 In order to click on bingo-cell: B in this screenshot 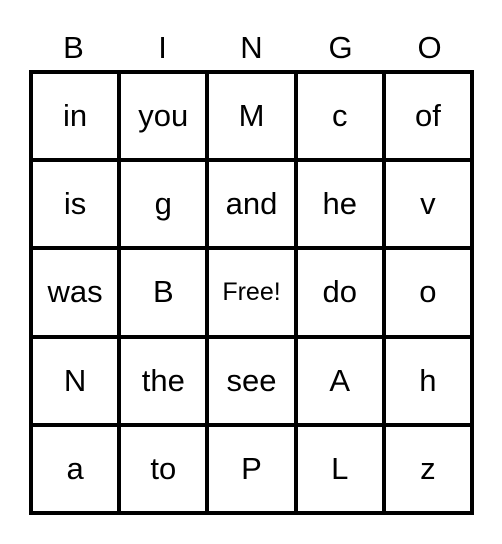, I will do `click(163, 292)`.